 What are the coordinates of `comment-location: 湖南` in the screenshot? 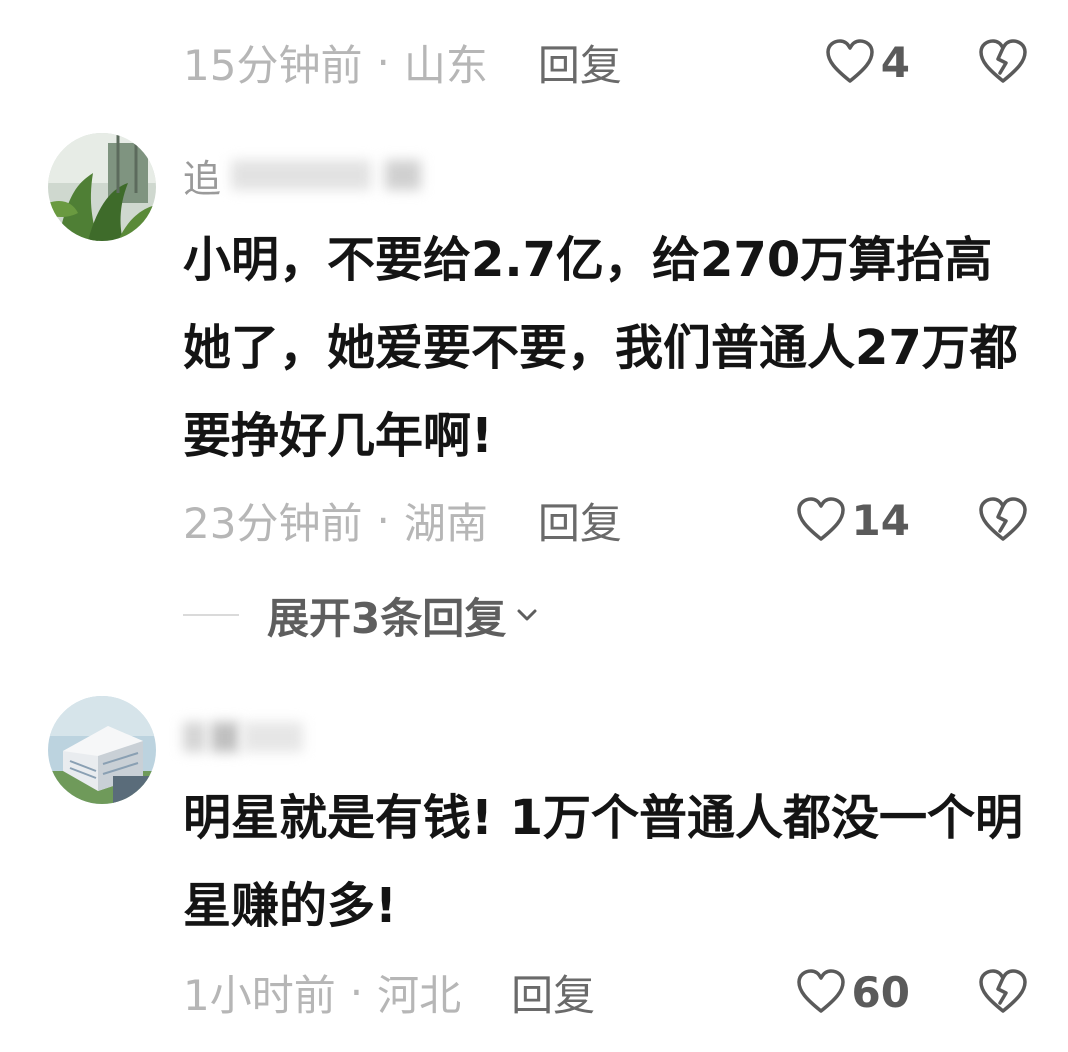 It's located at (445, 523).